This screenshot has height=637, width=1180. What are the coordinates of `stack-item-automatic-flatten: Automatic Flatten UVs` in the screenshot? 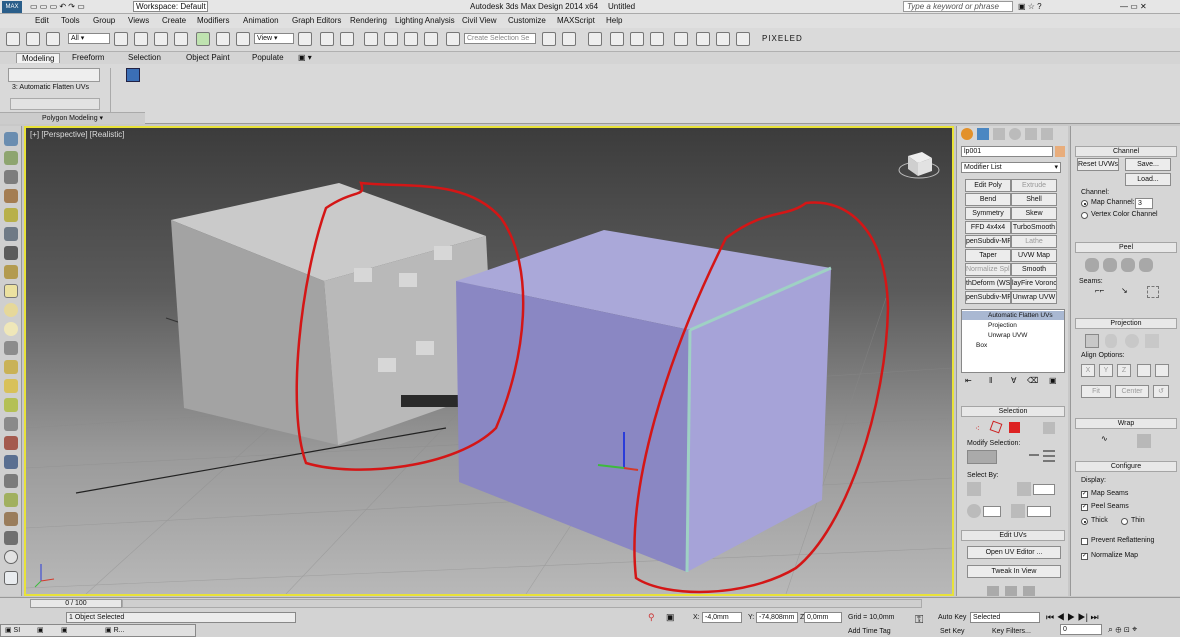 It's located at (1013, 315).